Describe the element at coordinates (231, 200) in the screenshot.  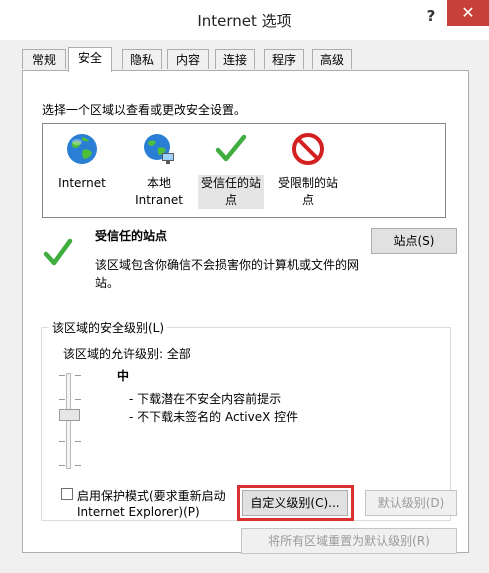
I see `zone-trusted-sites-line2: 点` at that location.